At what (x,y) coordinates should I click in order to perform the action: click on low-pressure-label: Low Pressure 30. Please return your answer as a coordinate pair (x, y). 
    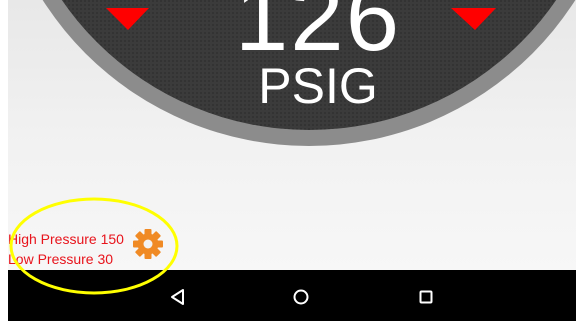
    Looking at the image, I should click on (61, 259).